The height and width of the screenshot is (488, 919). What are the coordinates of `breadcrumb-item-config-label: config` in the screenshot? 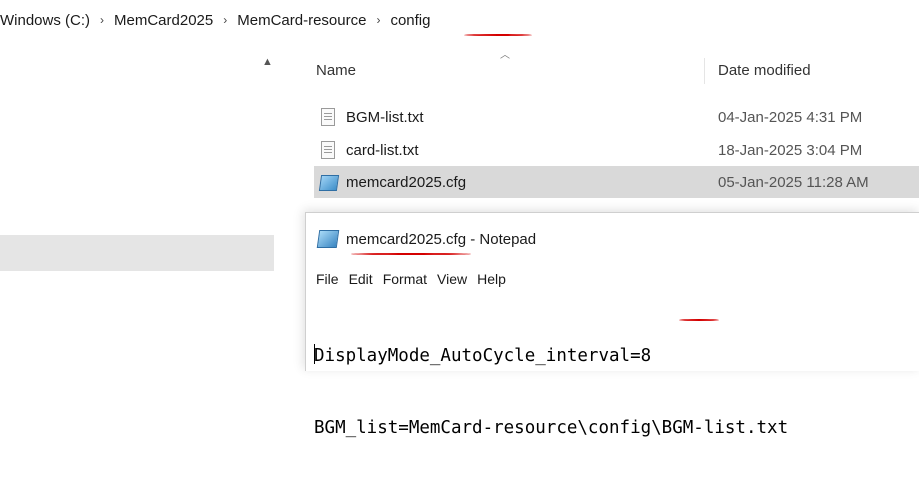 It's located at (410, 20).